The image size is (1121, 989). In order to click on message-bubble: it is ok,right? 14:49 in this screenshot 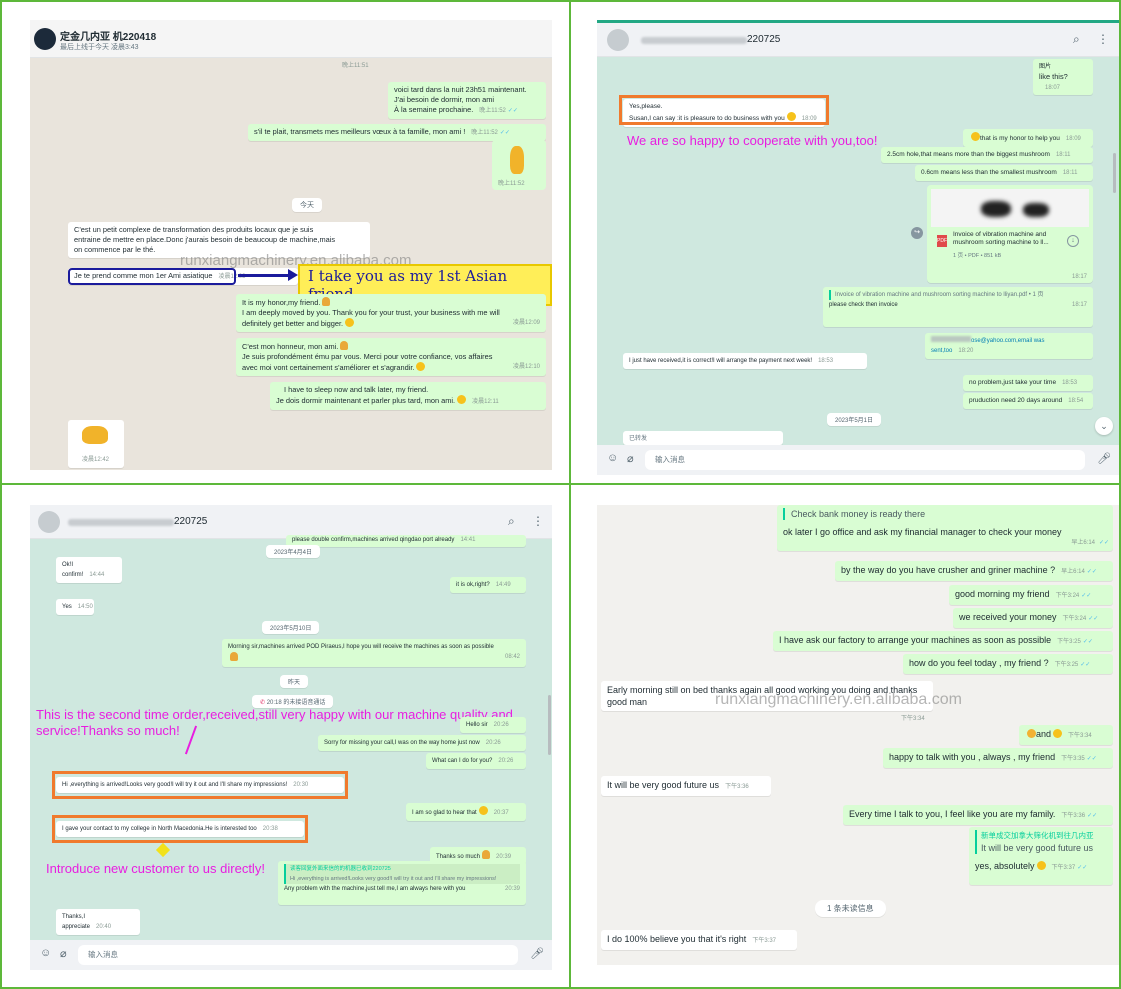, I will do `click(488, 585)`.